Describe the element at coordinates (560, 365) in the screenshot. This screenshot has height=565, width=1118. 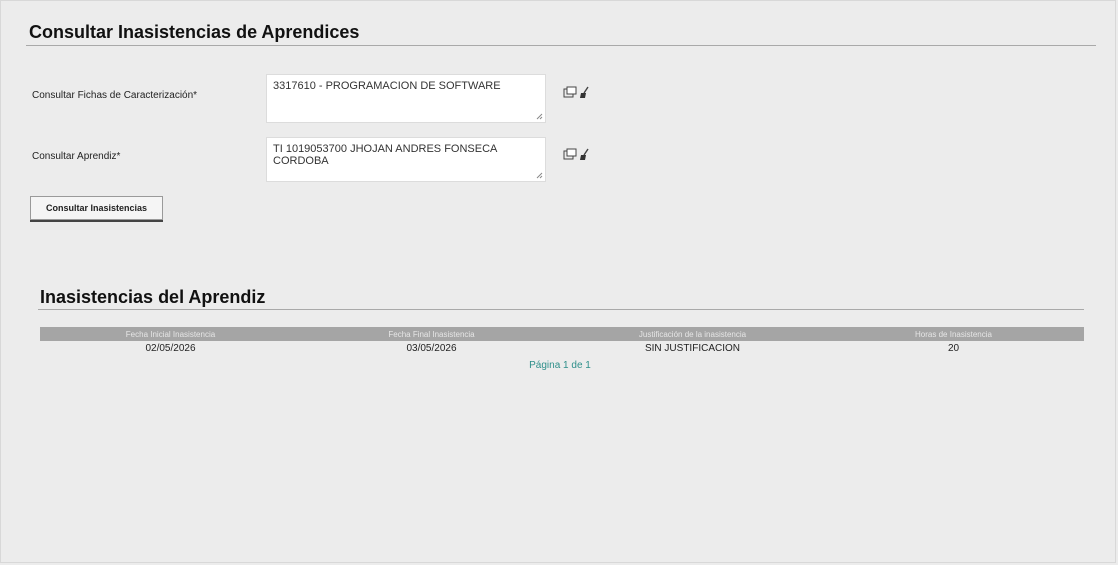
I see `pagination-label: Página 1 de 1` at that location.